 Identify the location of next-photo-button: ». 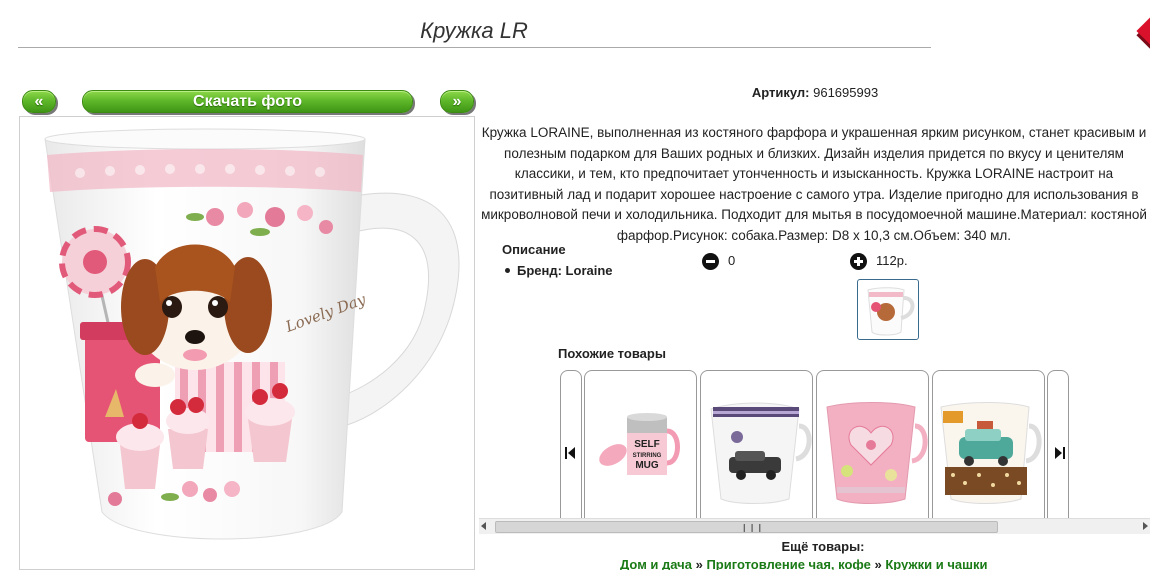
(457, 101).